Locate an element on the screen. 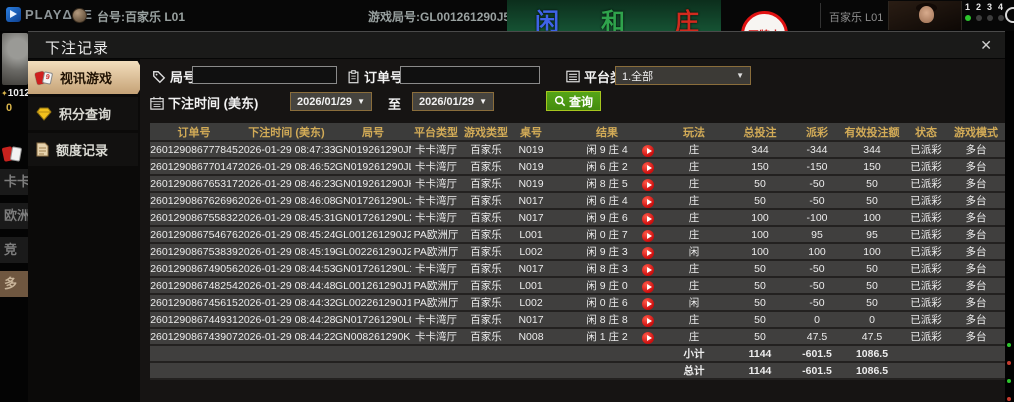  menu-item-kaka-hall: 卡卡 is located at coordinates (14, 182).